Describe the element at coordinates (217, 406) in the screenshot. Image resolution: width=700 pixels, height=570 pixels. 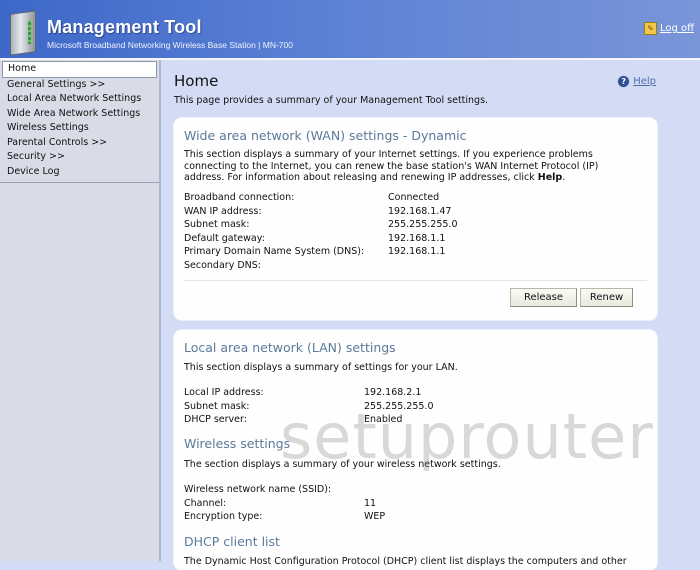
I see `lan-row-label: Subnet mask:` at that location.